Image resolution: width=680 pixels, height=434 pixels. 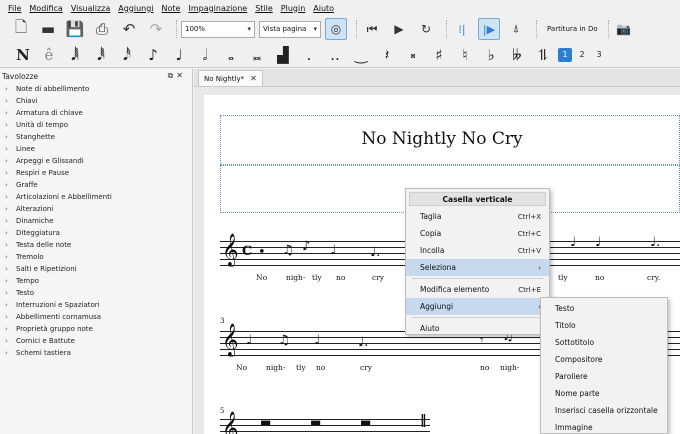 I want to click on palette-item: › Interruzioni e Spaziatori, so click(x=96, y=305).